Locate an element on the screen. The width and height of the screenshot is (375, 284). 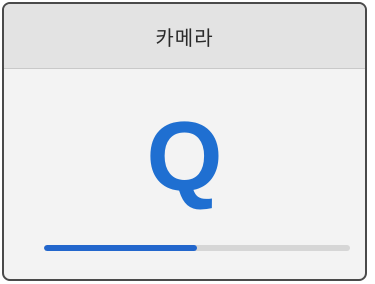
progress-bar is located at coordinates (197, 248).